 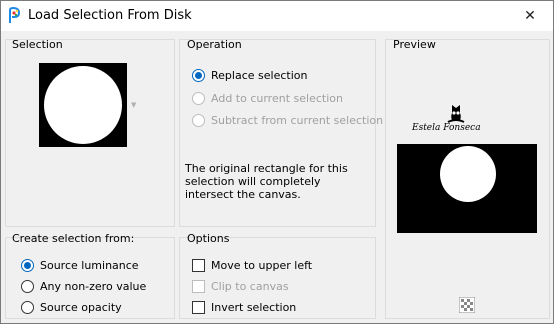 I want to click on source-opacity-label: Source opacity, so click(x=81, y=307).